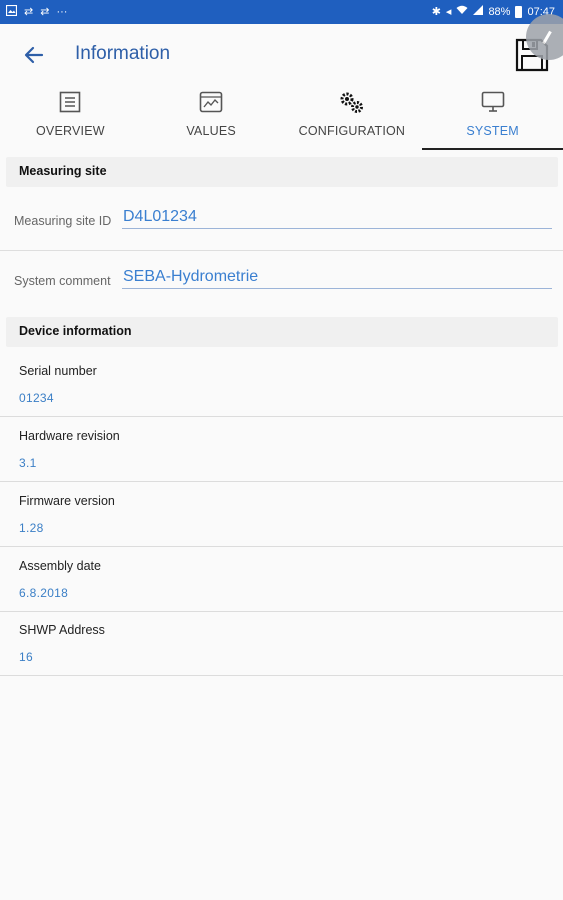  I want to click on active-tab-indicator, so click(492, 149).